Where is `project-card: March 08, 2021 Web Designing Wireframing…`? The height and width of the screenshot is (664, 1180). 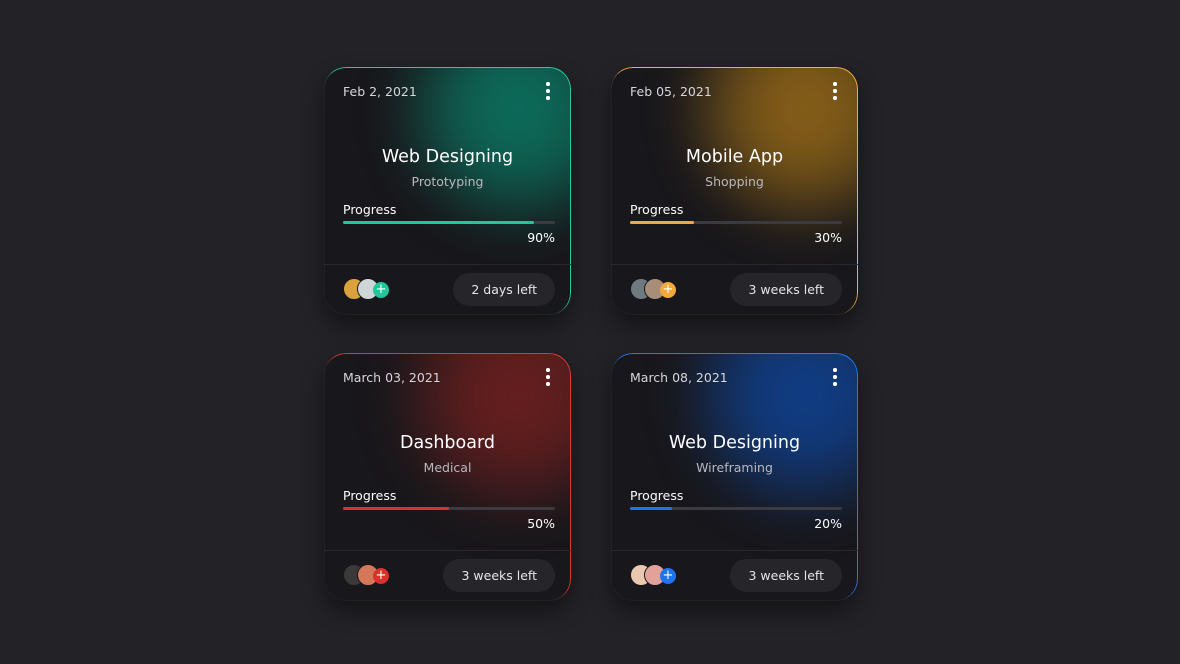 project-card: March 08, 2021 Web Designing Wireframing… is located at coordinates (734, 477).